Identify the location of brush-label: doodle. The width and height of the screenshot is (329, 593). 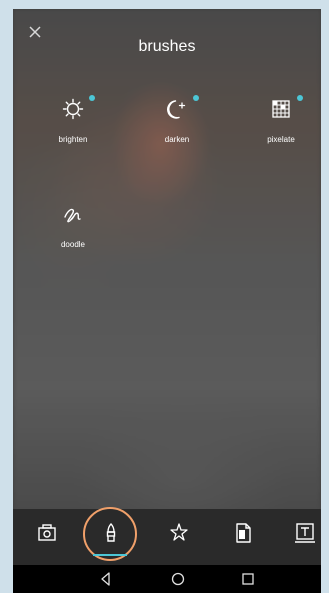
(73, 244).